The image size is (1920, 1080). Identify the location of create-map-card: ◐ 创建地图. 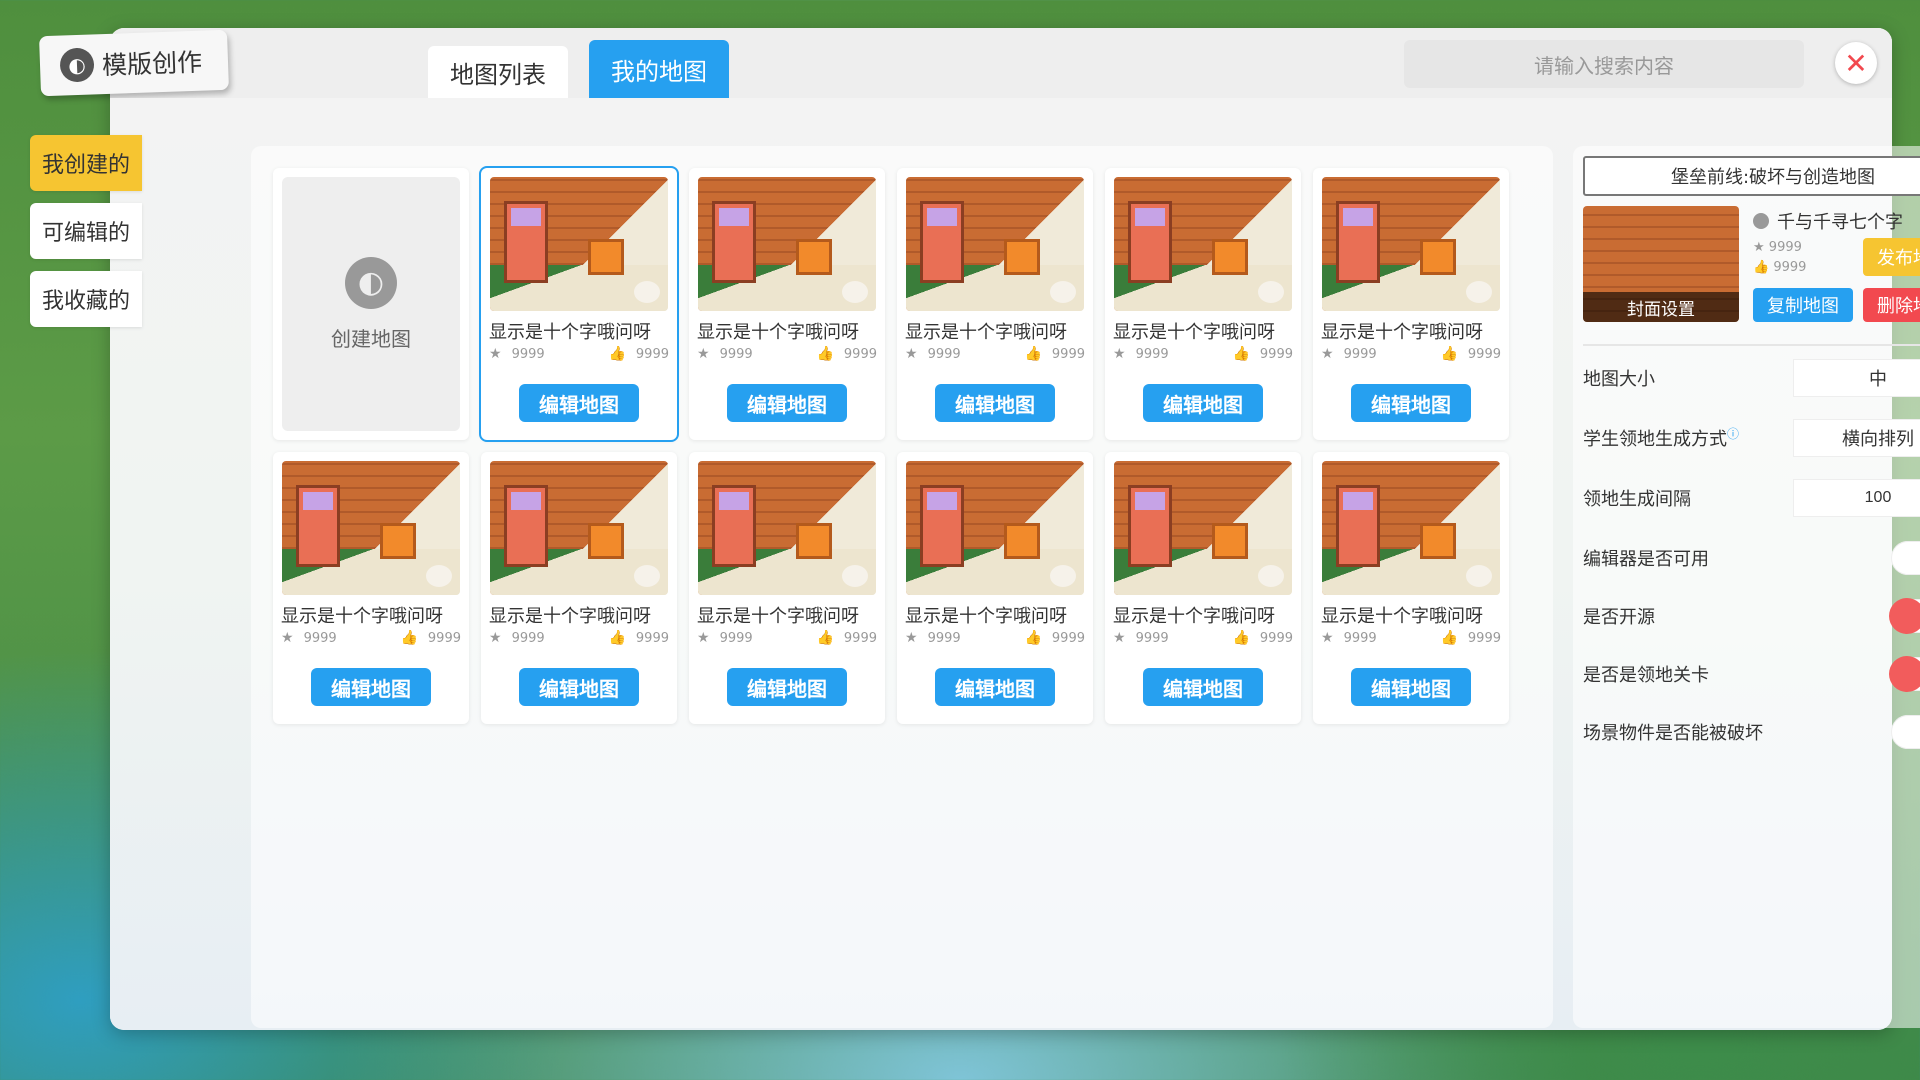
(371, 304).